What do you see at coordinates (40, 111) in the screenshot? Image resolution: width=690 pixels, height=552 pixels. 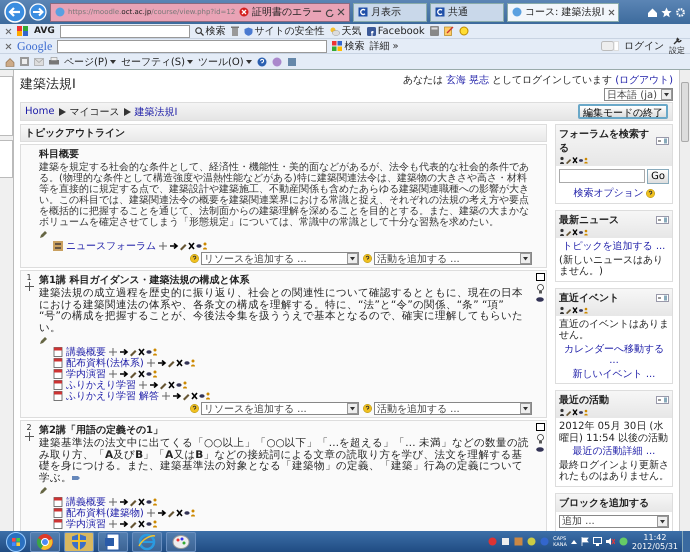 I see `breadcrumb-item: Home` at bounding box center [40, 111].